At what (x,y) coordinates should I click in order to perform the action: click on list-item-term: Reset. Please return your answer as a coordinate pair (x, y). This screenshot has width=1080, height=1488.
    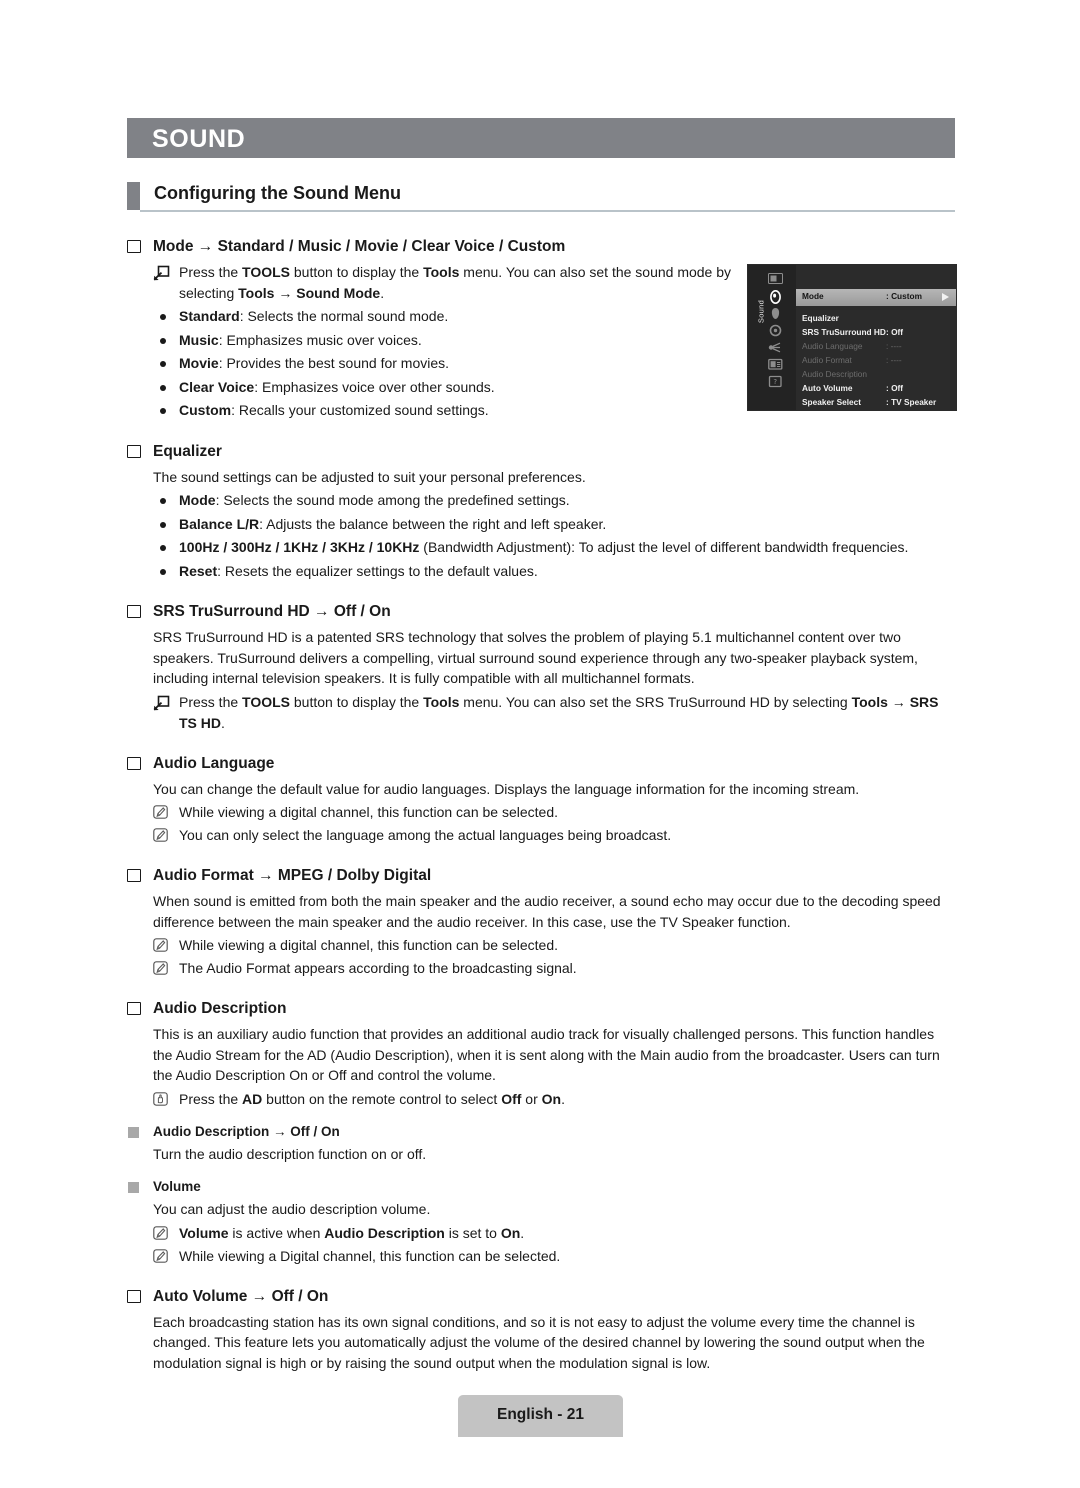
    Looking at the image, I should click on (198, 570).